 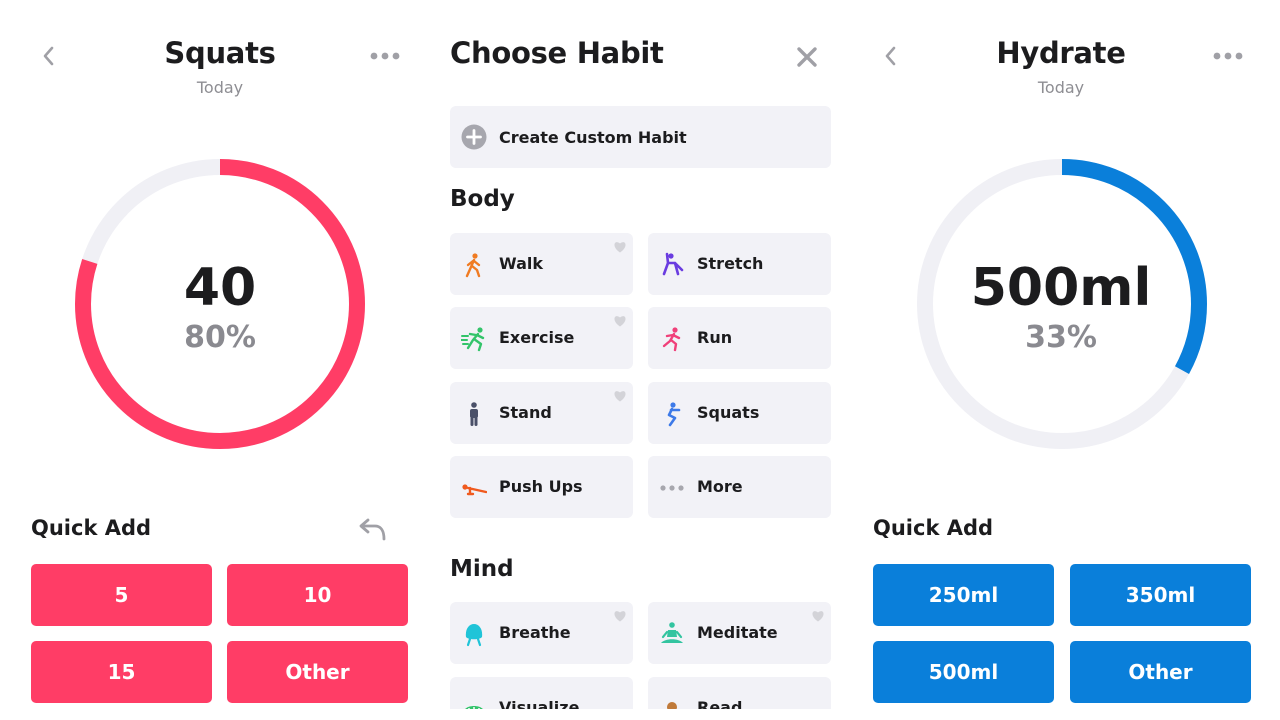 I want to click on habit-card-label: Run, so click(x=715, y=337).